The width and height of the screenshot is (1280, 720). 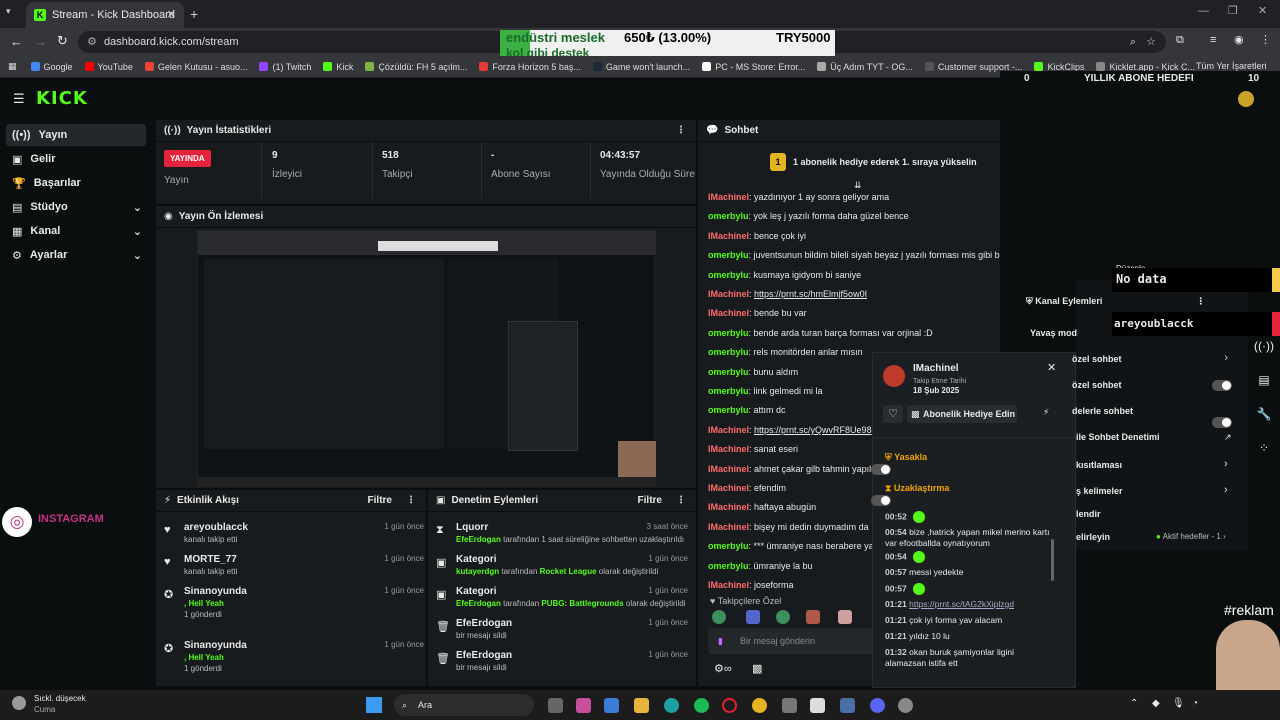 What do you see at coordinates (1102, 411) in the screenshot?
I see `channel-action-row: delerle sohbet` at bounding box center [1102, 411].